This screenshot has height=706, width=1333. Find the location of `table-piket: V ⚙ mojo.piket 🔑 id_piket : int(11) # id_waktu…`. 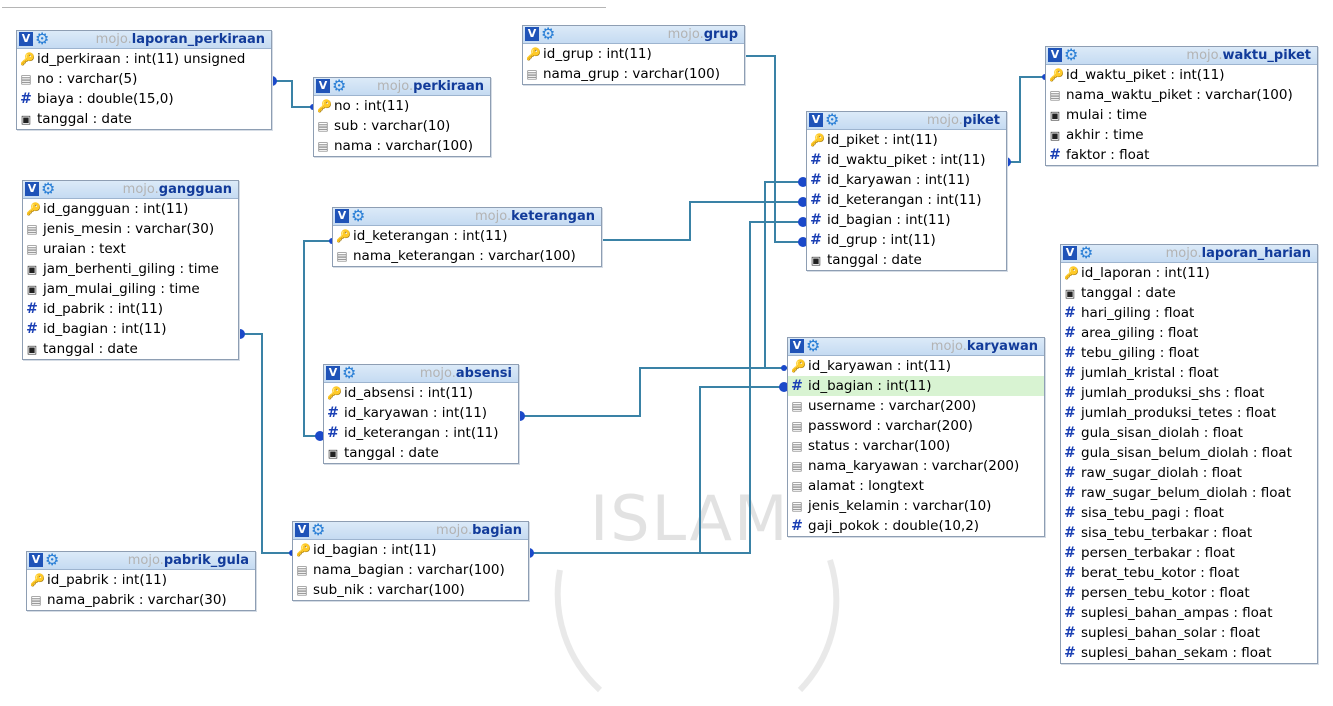

table-piket: V ⚙ mojo.piket 🔑 id_piket : int(11) # id_waktu… is located at coordinates (906, 191).